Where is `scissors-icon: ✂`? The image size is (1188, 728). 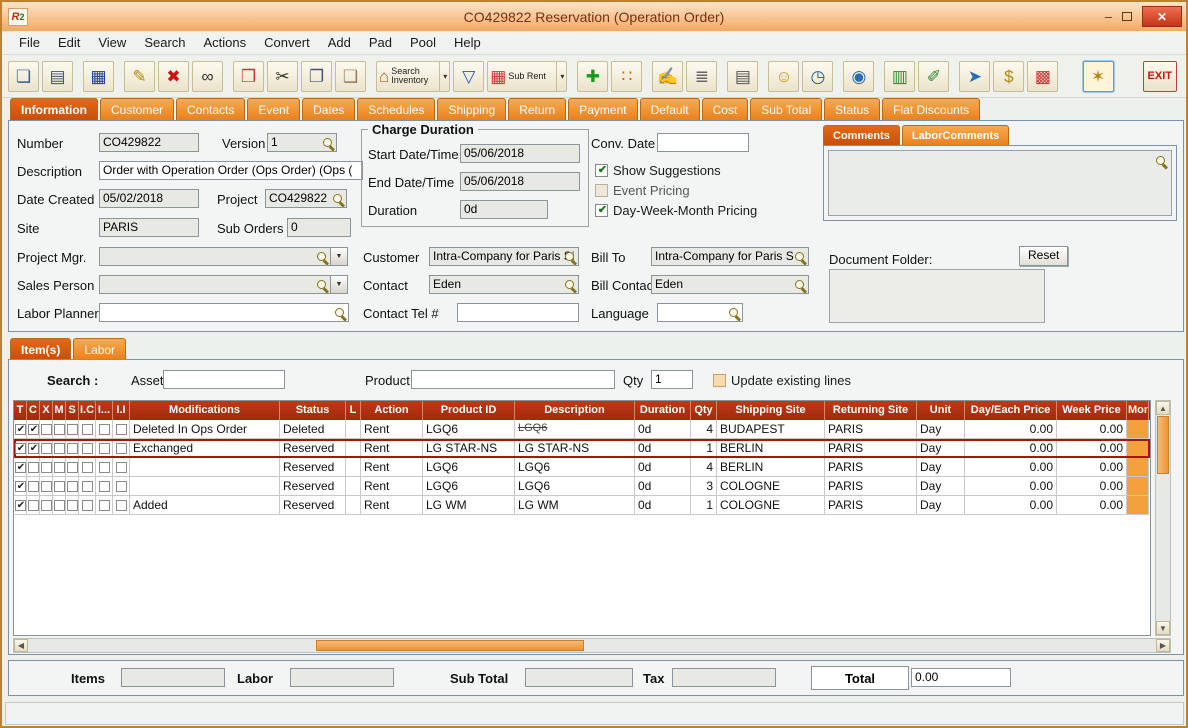
scissors-icon: ✂ is located at coordinates (282, 76).